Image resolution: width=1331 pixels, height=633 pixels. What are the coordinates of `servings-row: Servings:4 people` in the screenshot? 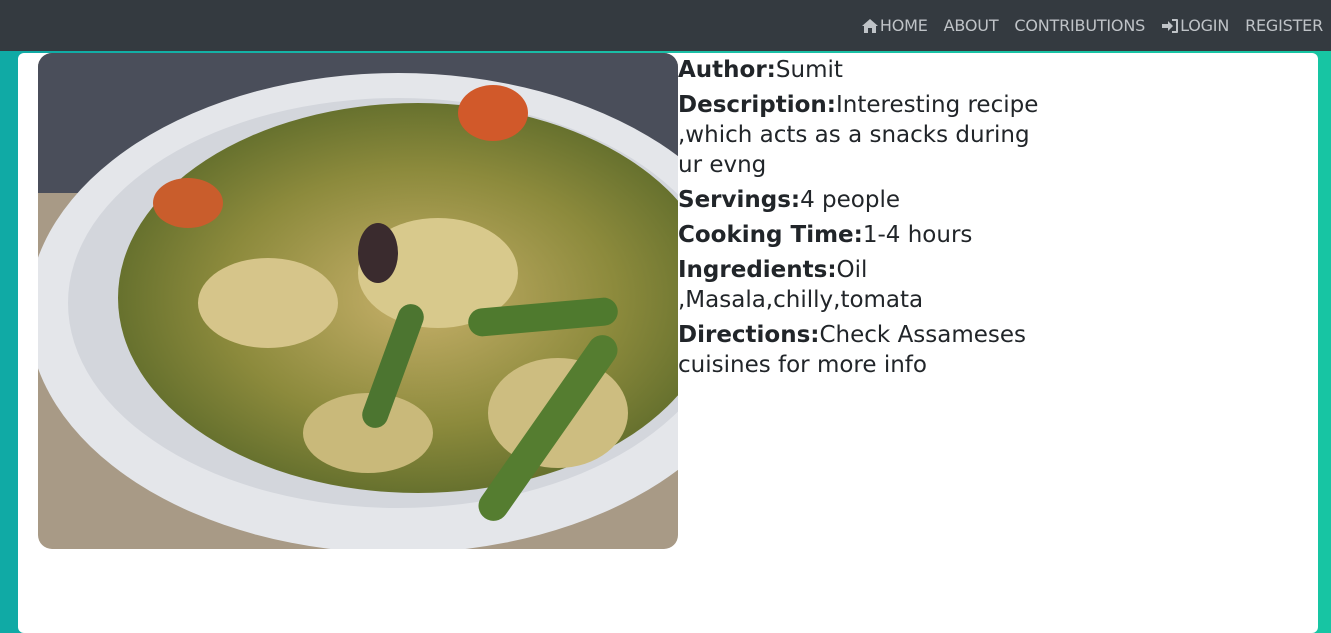 It's located at (868, 200).